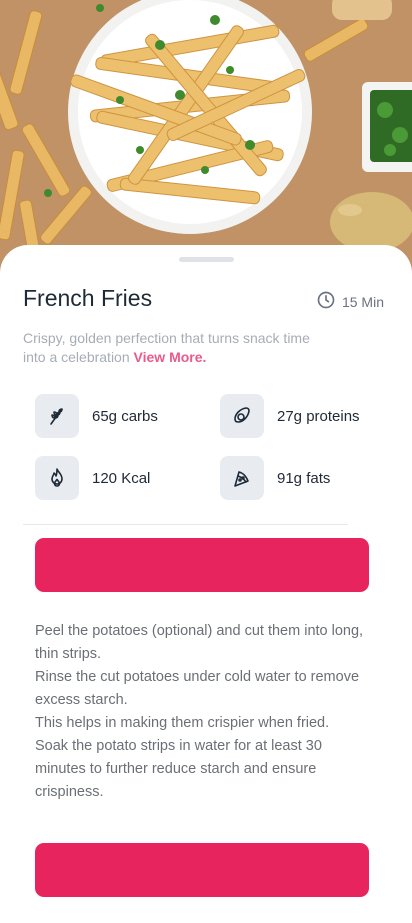 This screenshot has height=923, width=412. Describe the element at coordinates (57, 416) in the screenshot. I see `wheat-icon` at that location.